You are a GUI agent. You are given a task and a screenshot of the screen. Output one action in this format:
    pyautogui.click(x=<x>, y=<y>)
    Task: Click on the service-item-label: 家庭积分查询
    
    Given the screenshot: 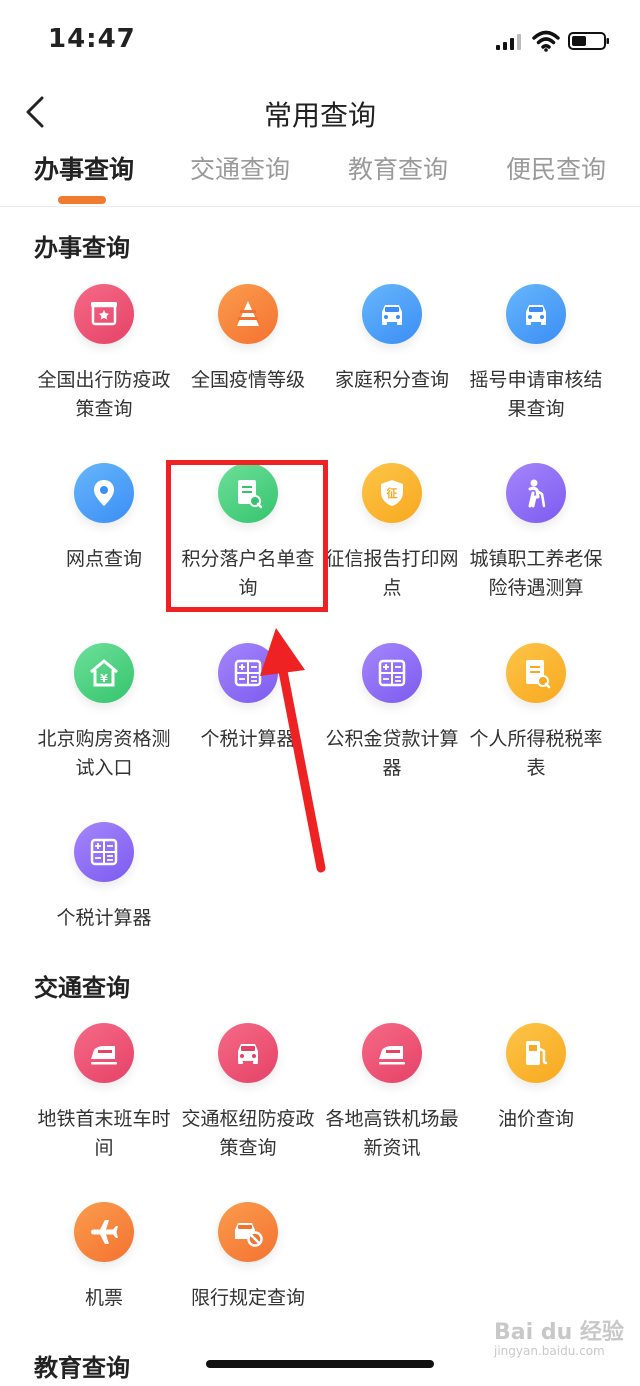 What is the action you would take?
    pyautogui.click(x=391, y=380)
    